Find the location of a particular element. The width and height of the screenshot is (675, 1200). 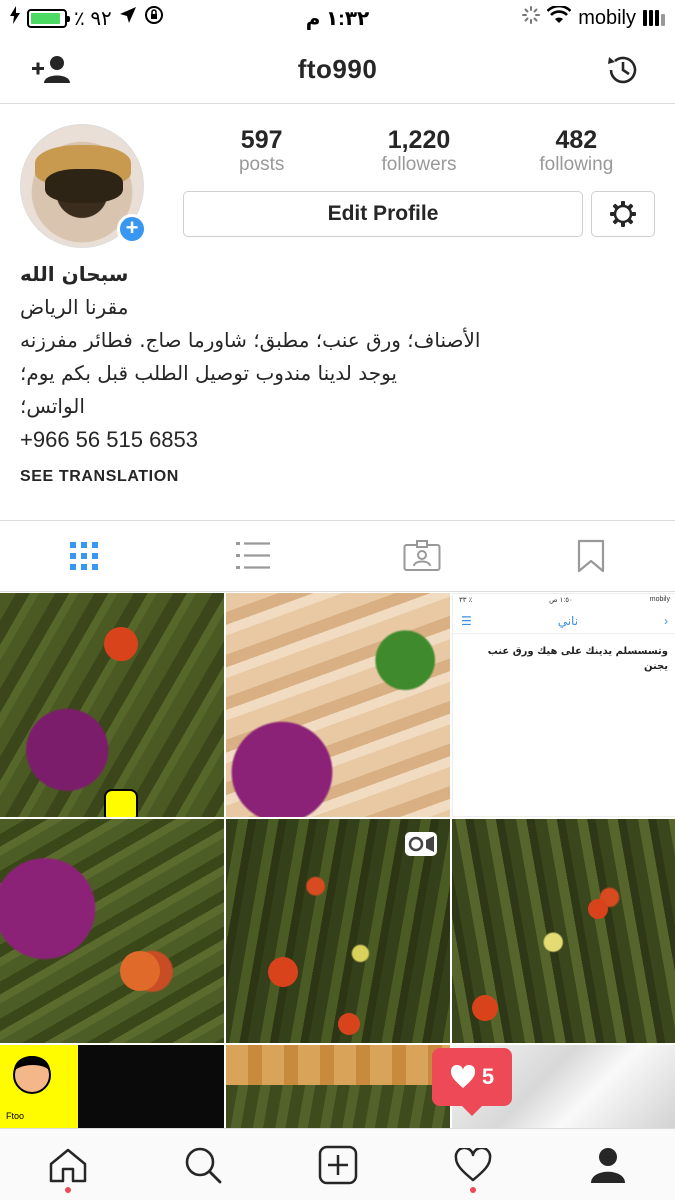

posts-stat: 597 posts is located at coordinates (261, 151).